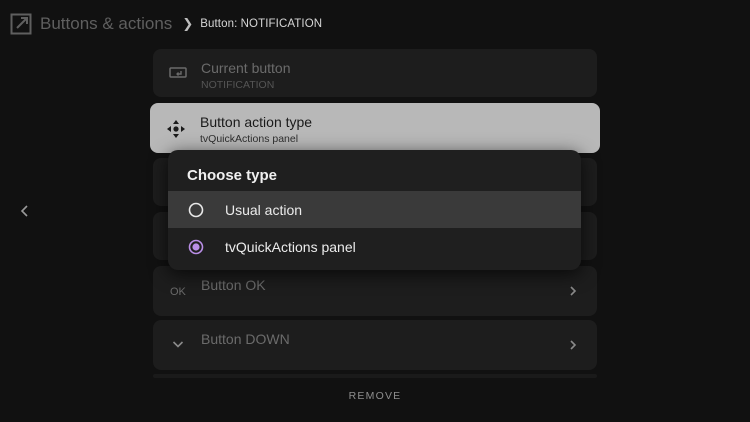 This screenshot has width=750, height=422. I want to click on remote-button-icon, so click(178, 72).